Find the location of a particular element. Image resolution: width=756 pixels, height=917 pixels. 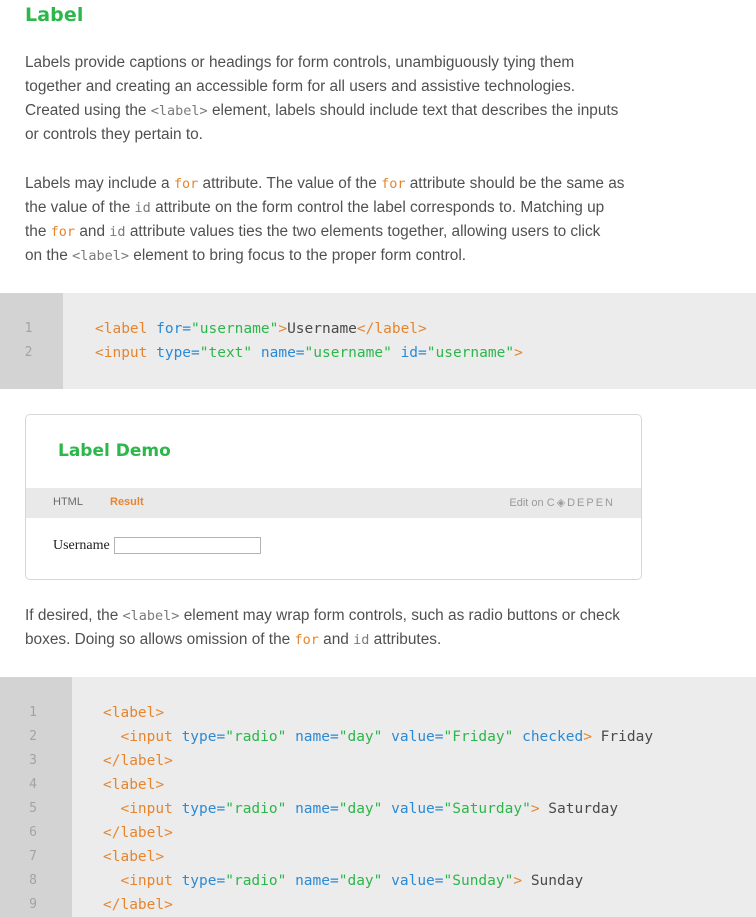

paragraph-line: or controls they pertain to. is located at coordinates (337, 135).